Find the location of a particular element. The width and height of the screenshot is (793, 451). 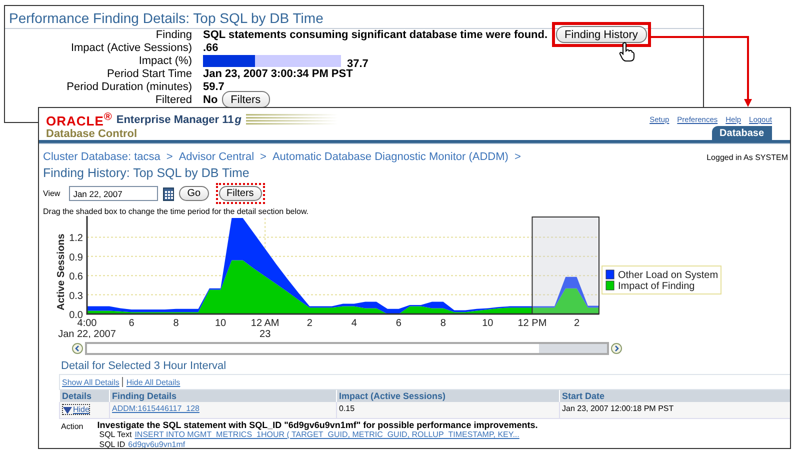

x-tick-label: 4 is located at coordinates (354, 324).